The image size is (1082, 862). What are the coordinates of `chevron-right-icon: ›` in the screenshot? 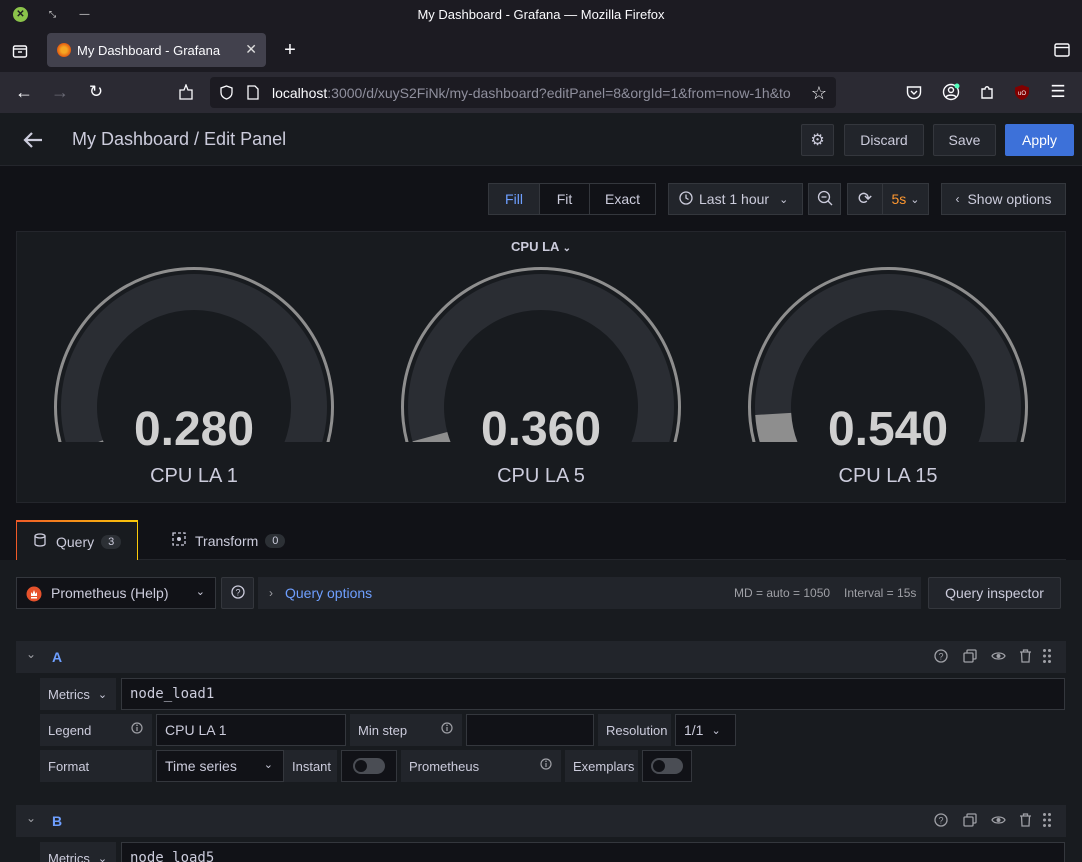 It's located at (271, 593).